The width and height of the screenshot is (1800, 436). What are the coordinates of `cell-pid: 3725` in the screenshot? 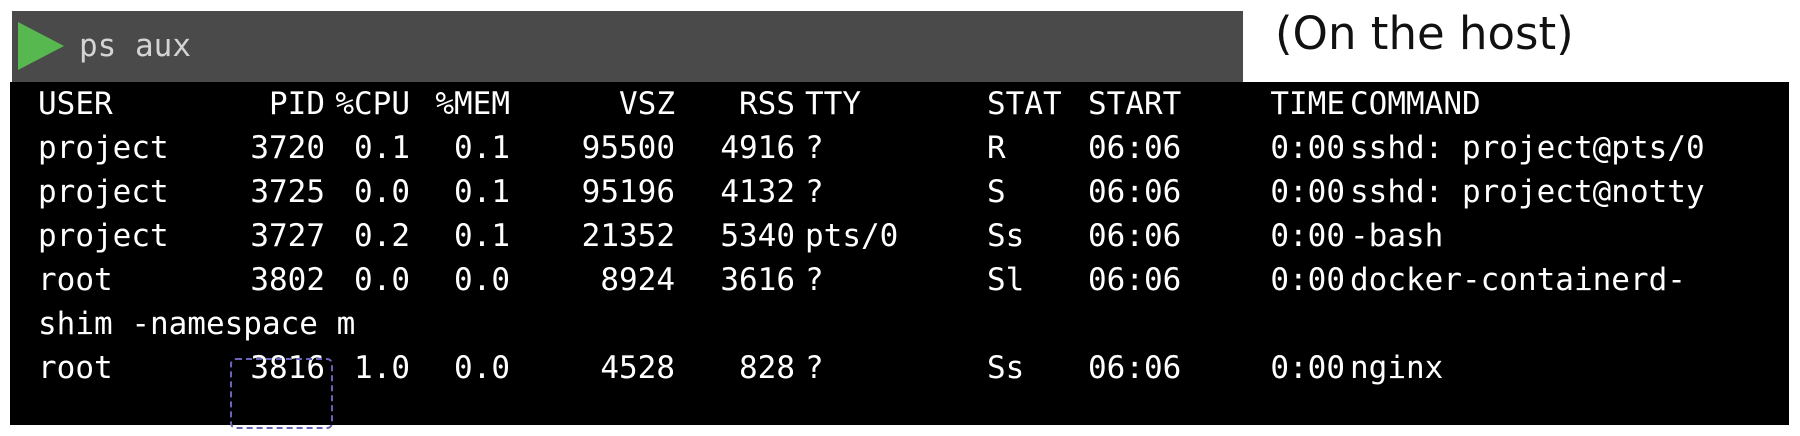 It's located at (287, 192).